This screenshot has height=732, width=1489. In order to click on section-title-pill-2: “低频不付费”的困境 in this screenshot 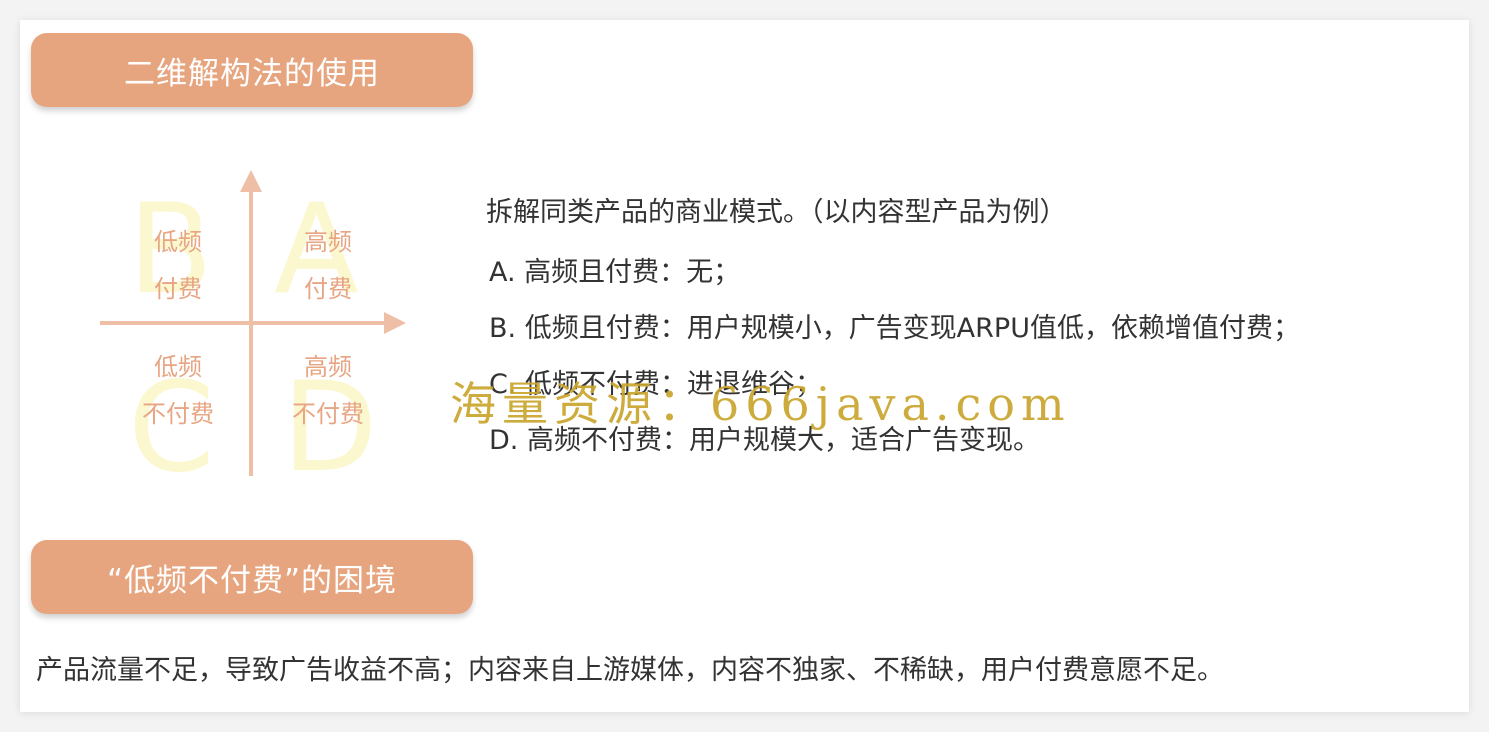, I will do `click(252, 577)`.